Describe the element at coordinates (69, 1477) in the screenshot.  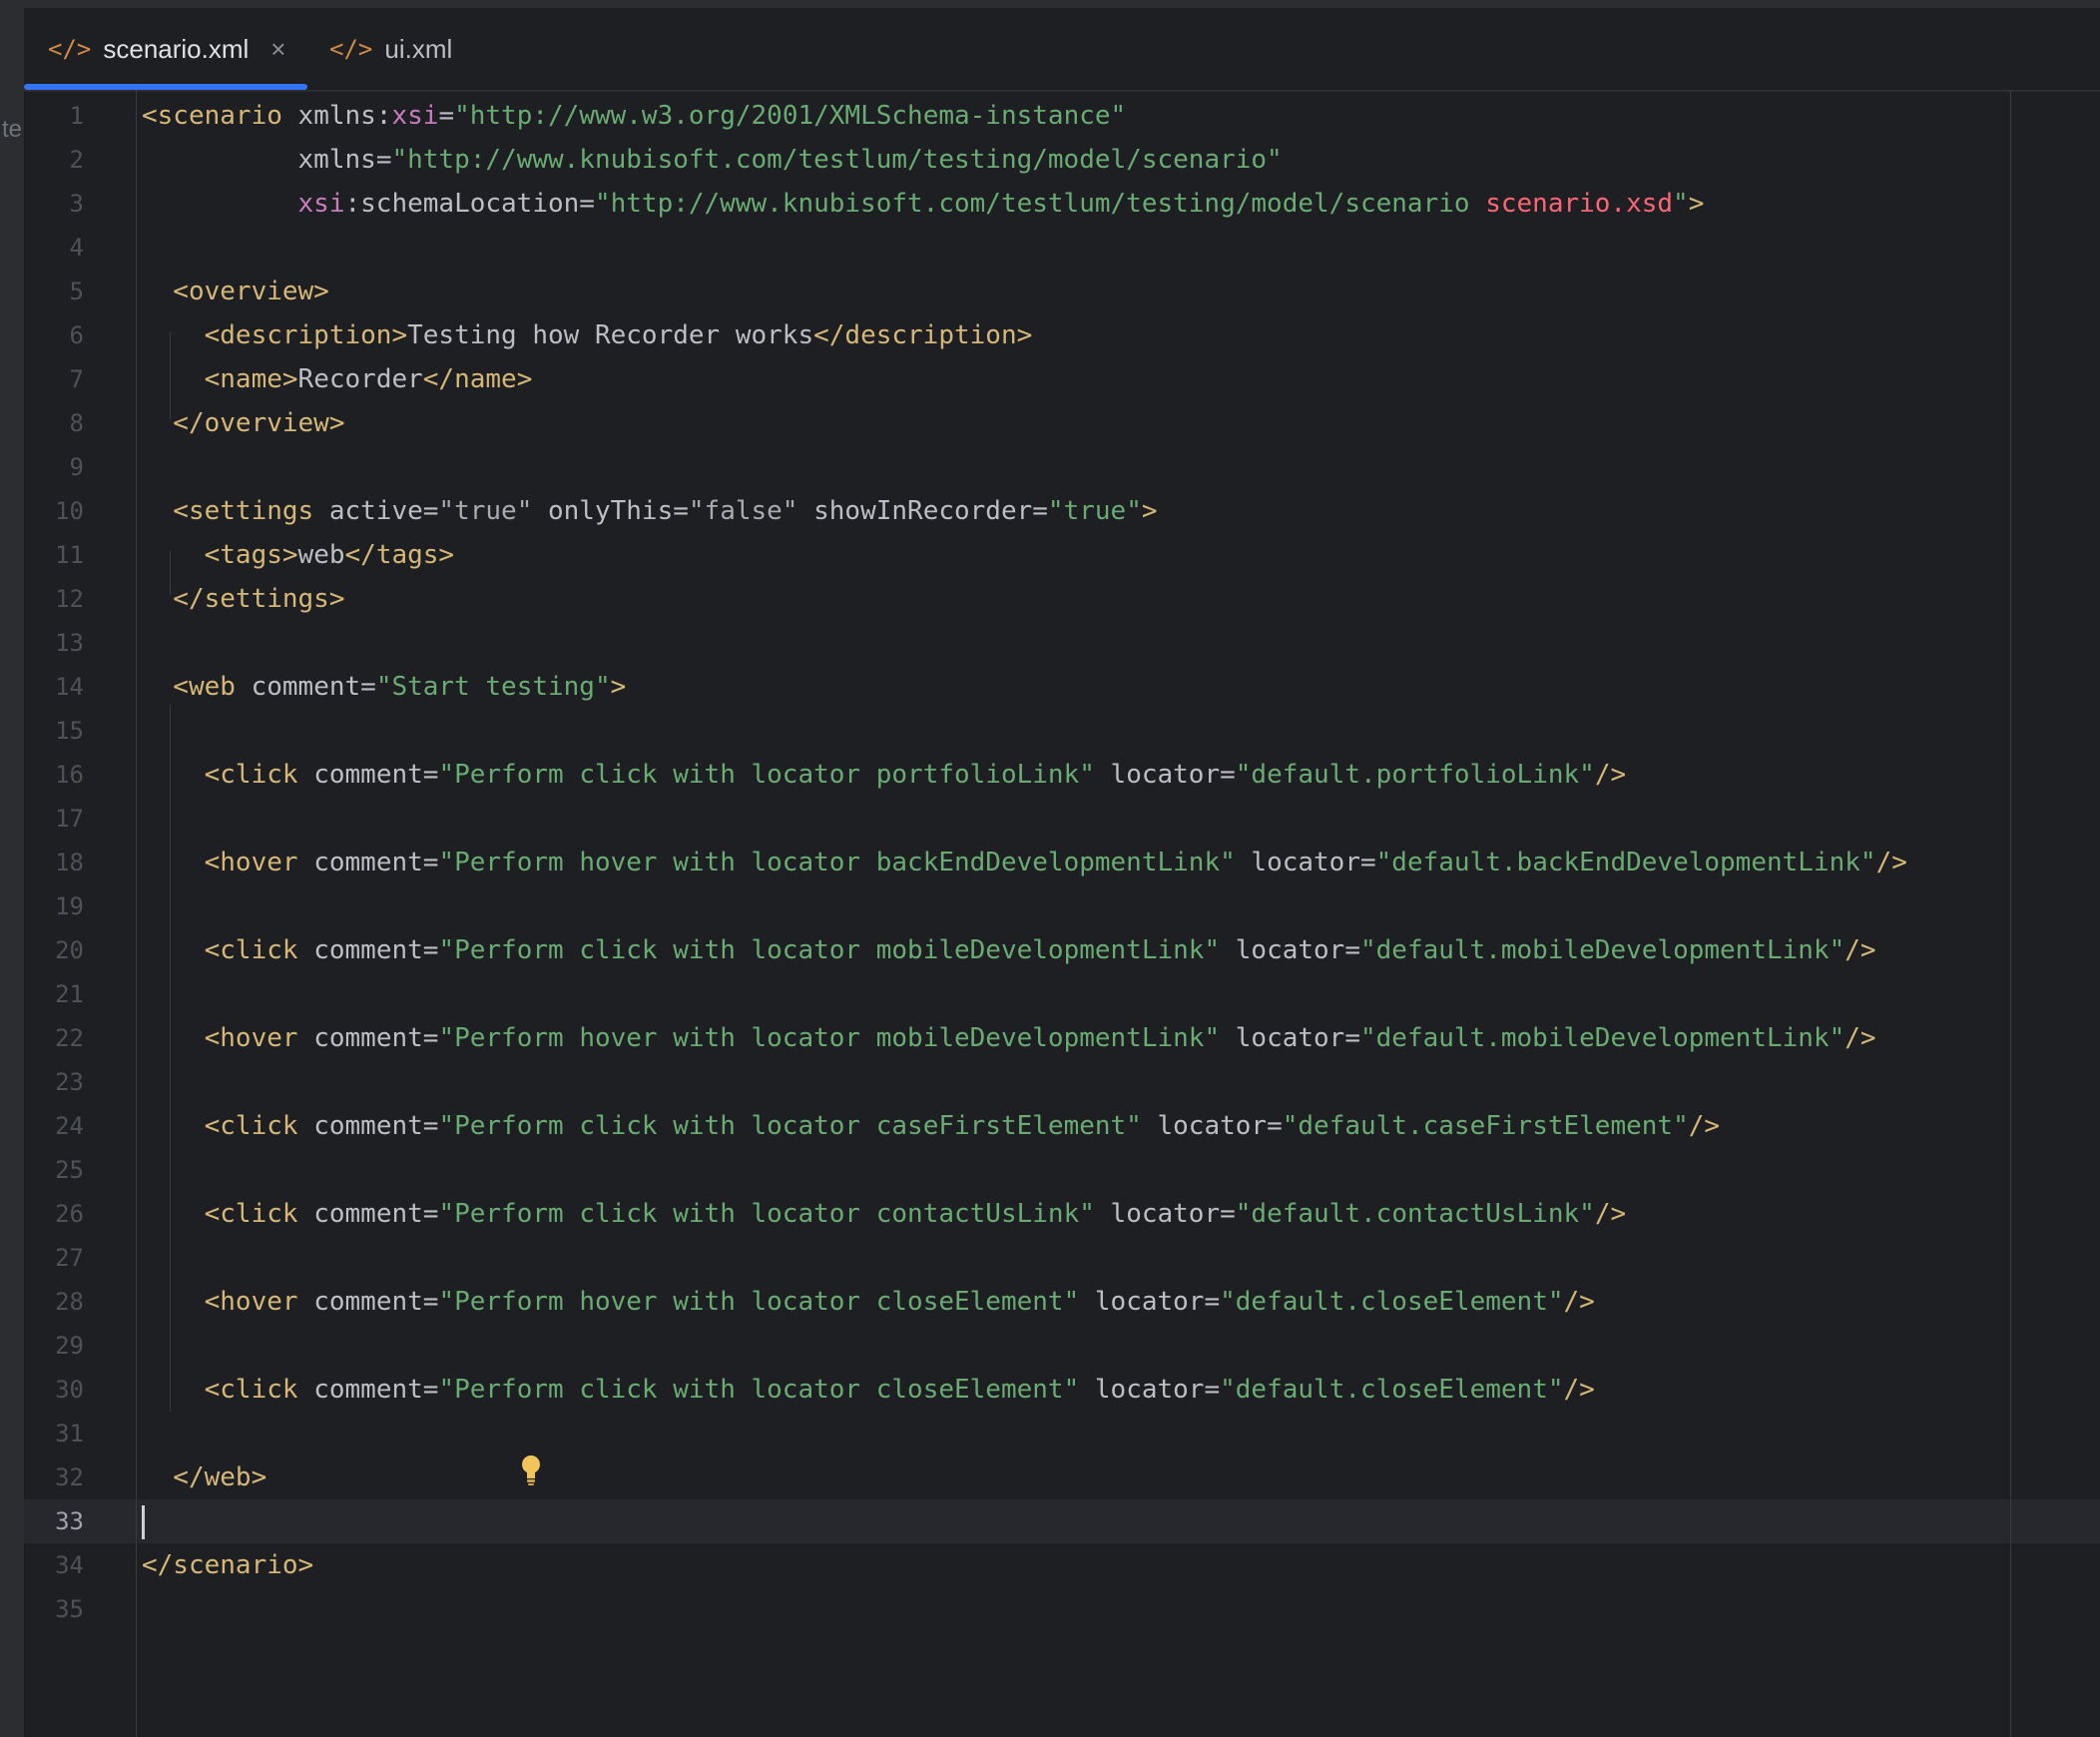
I see `line-number: 32` at that location.